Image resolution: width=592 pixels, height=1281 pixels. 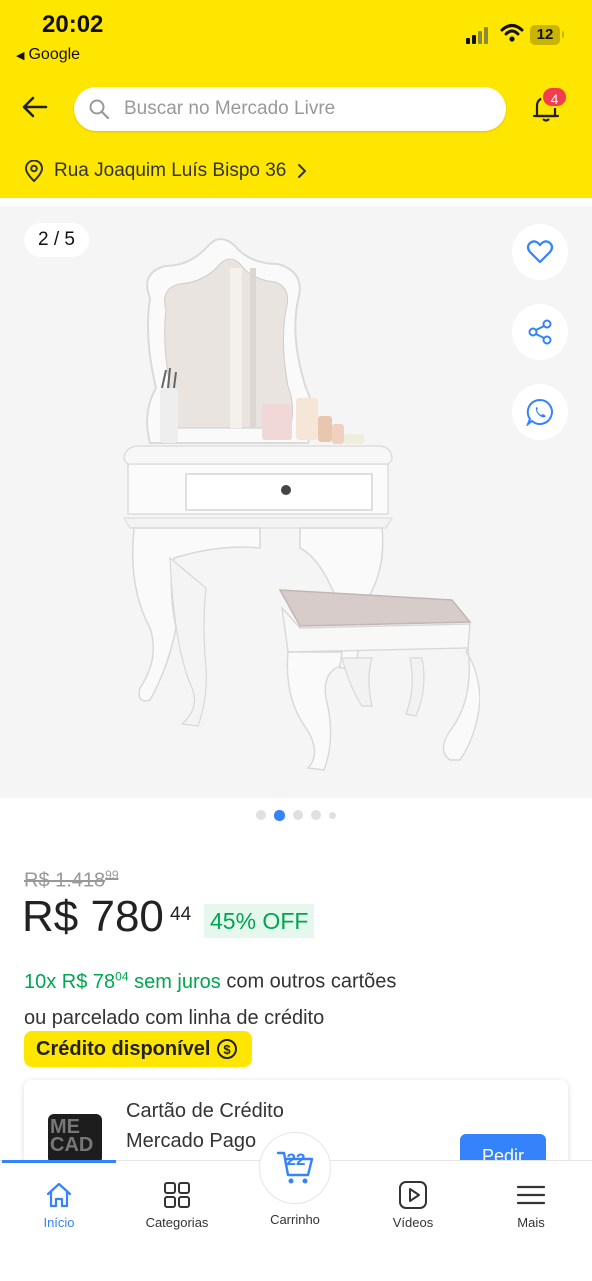 I want to click on address-row: Rua Joaquim Luís Bispo 36, so click(x=166, y=171).